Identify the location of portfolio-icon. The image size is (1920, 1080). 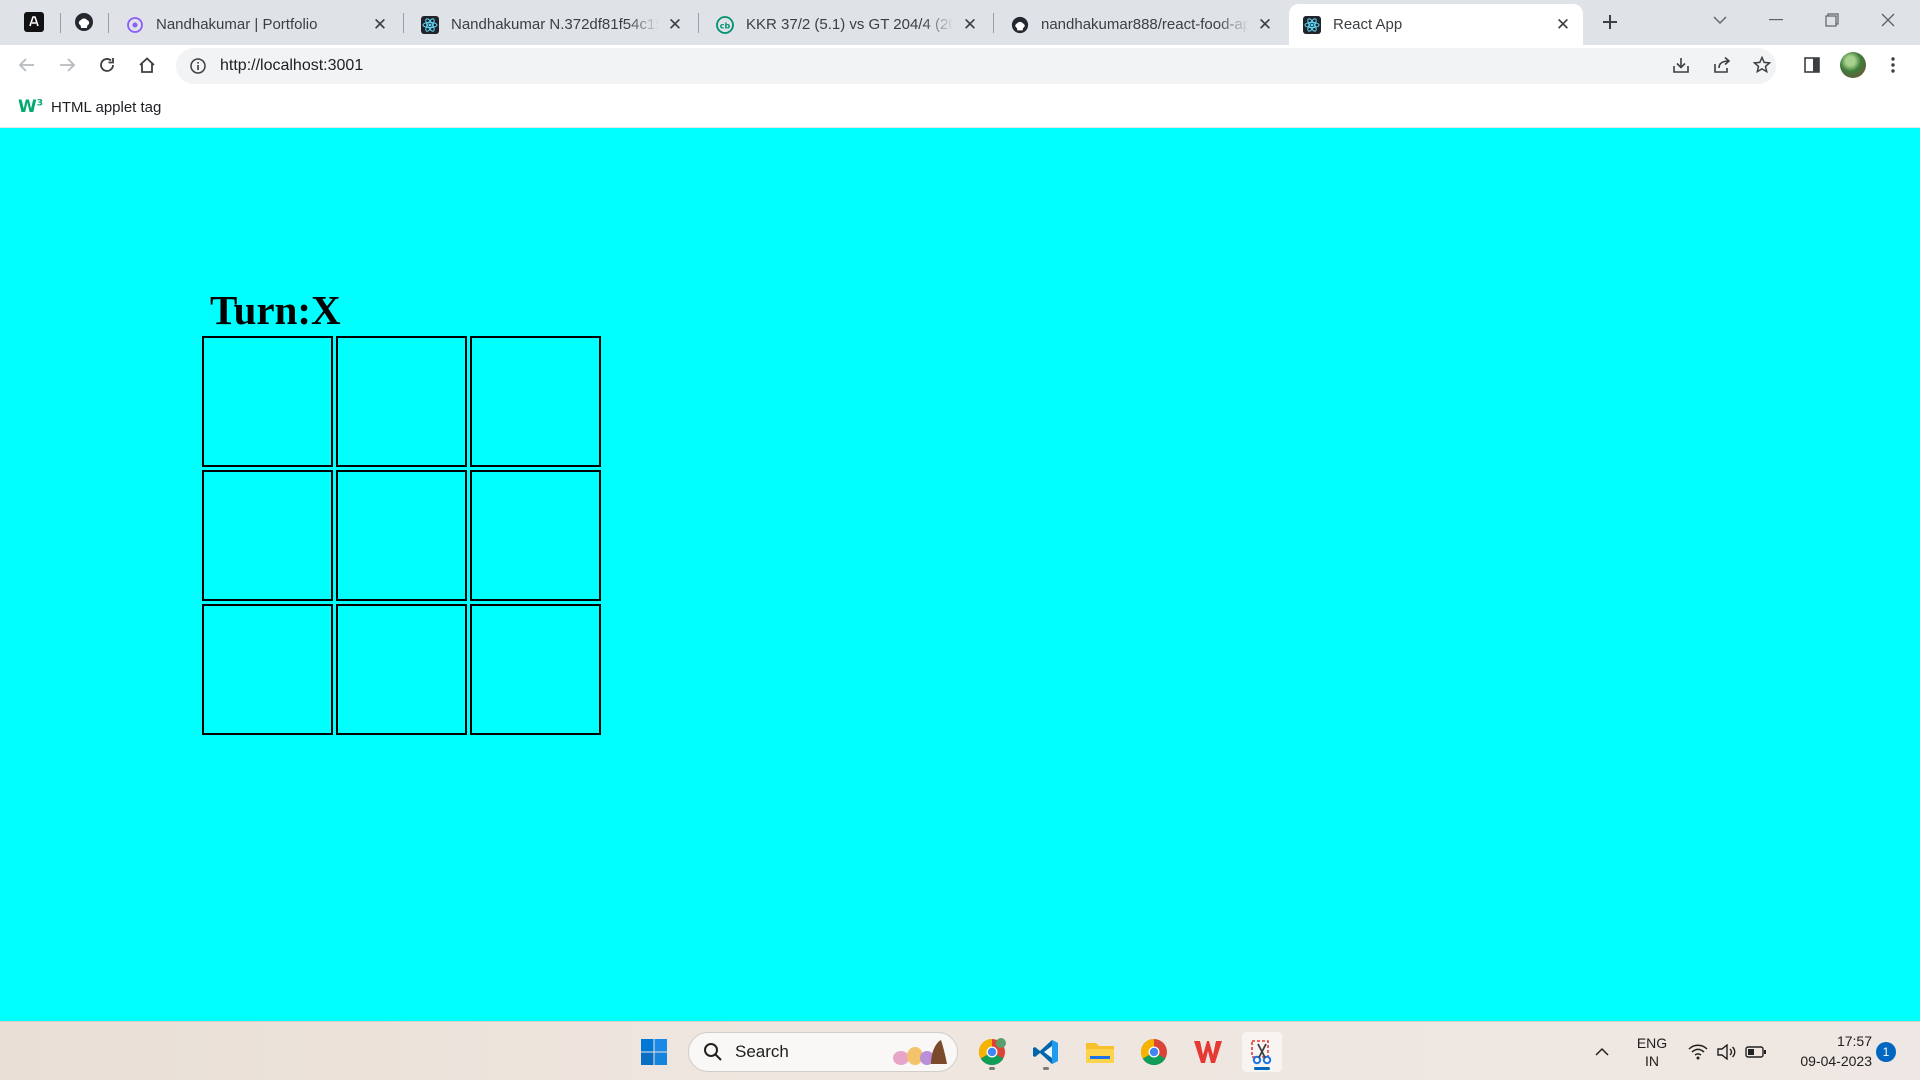
(135, 25).